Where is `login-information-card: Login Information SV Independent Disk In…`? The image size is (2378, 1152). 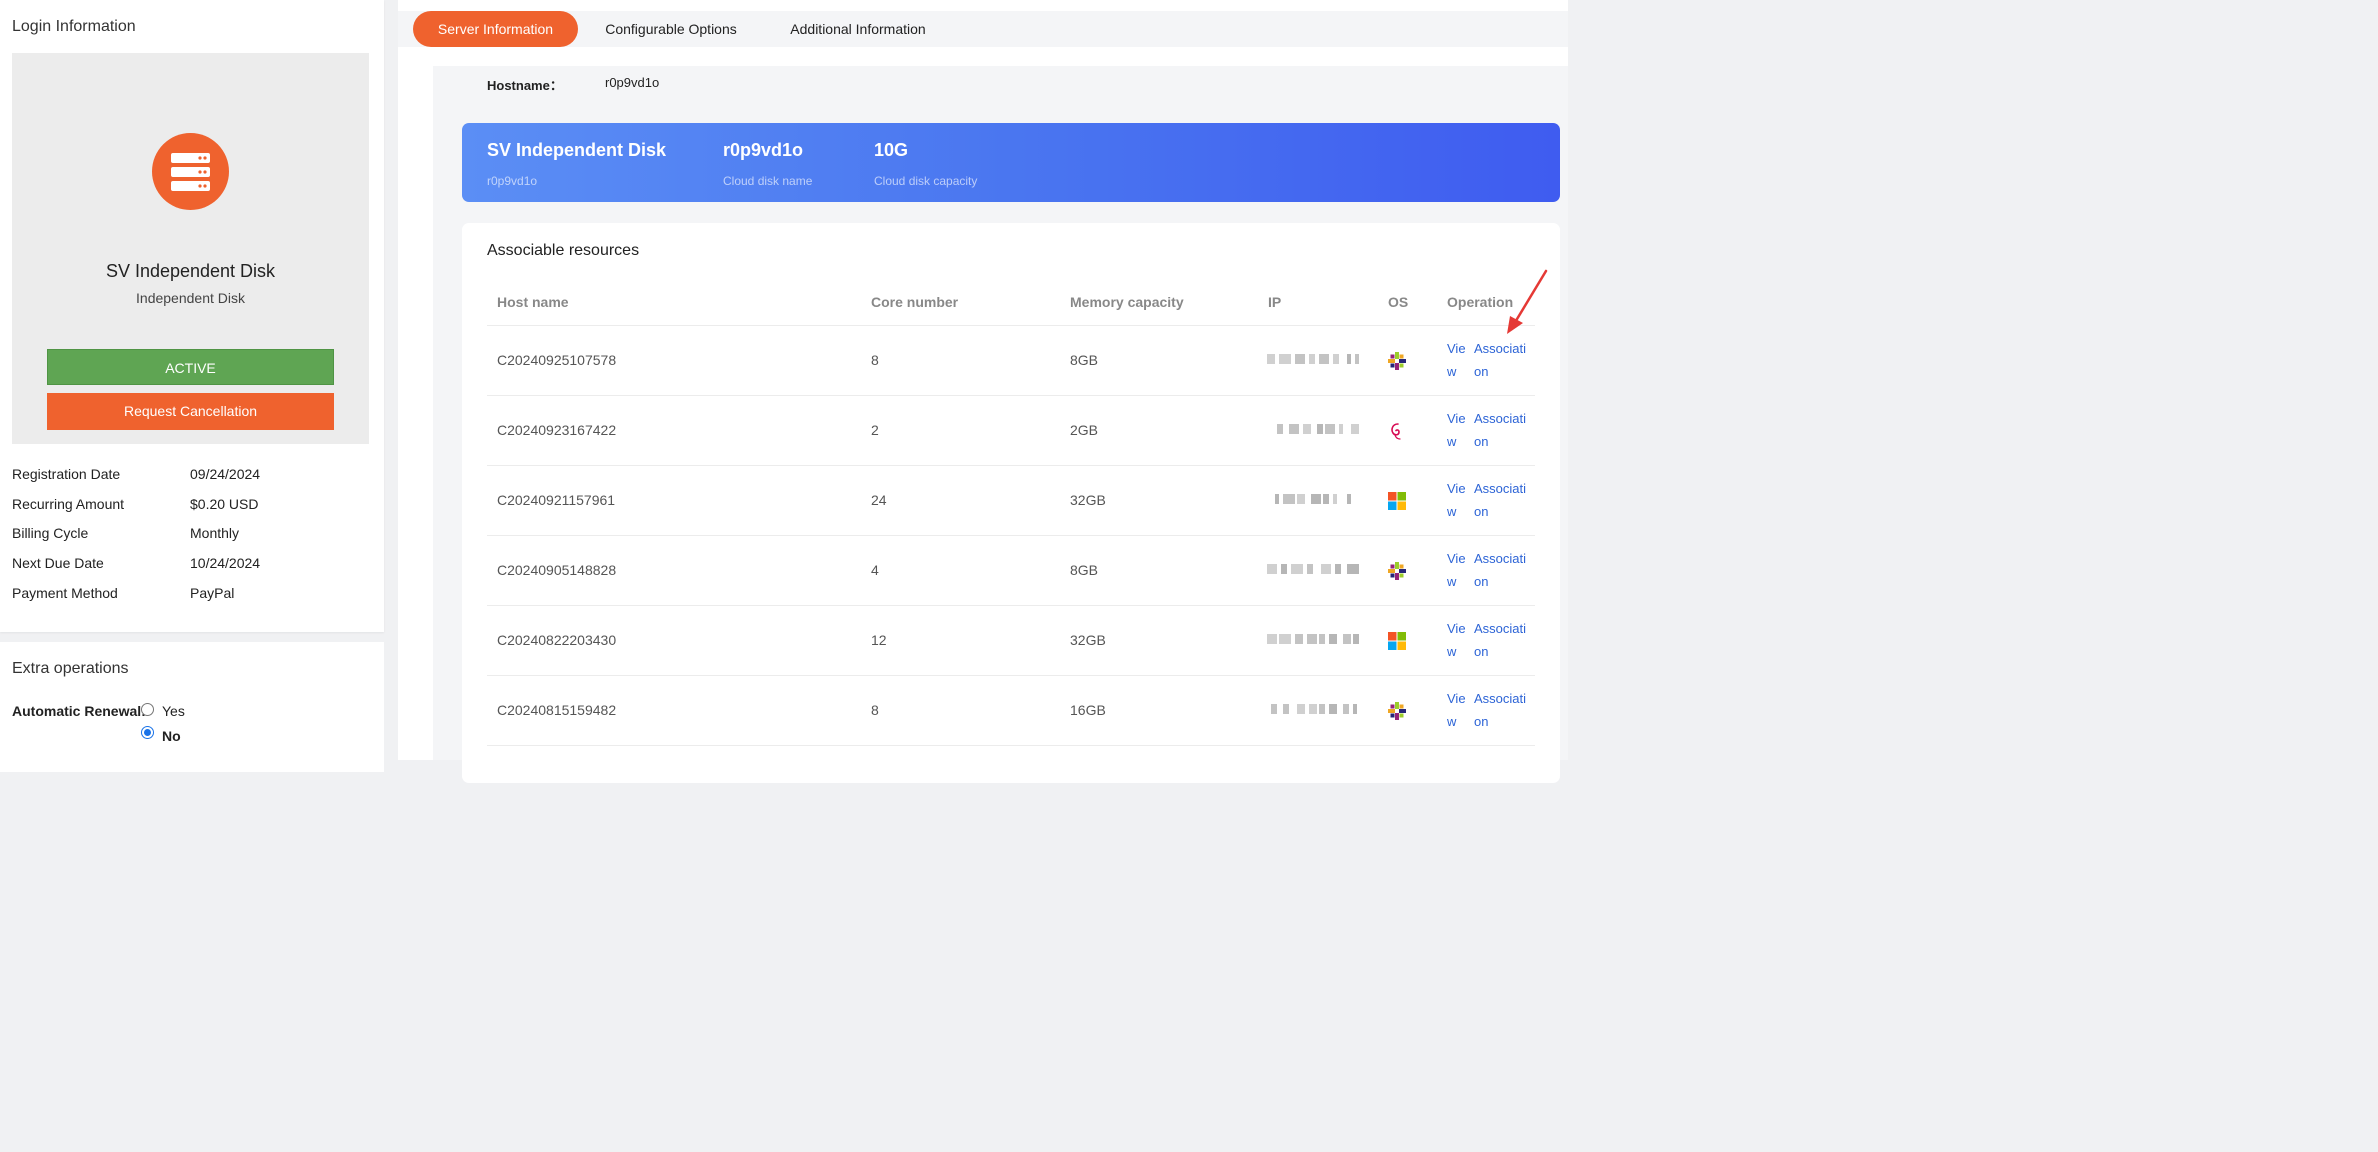 login-information-card: Login Information SV Independent Disk In… is located at coordinates (192, 316).